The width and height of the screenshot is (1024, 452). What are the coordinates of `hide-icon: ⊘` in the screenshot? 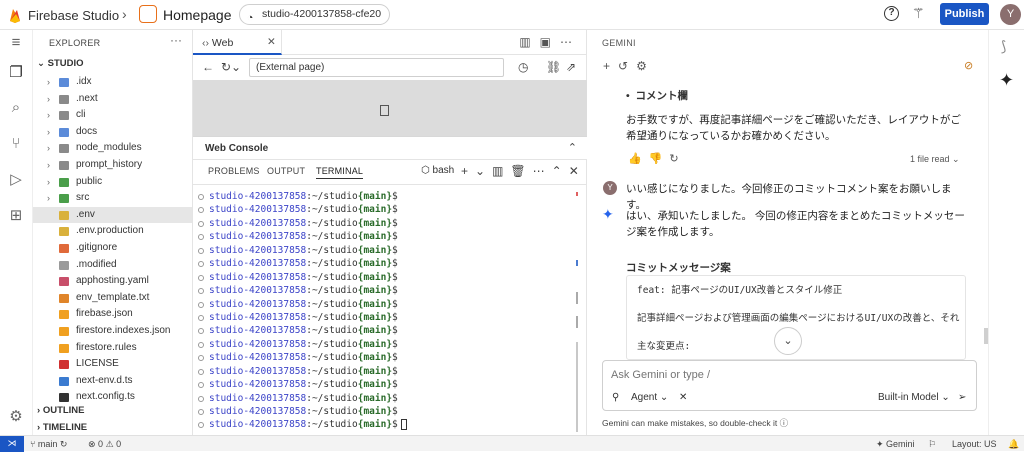 It's located at (968, 65).